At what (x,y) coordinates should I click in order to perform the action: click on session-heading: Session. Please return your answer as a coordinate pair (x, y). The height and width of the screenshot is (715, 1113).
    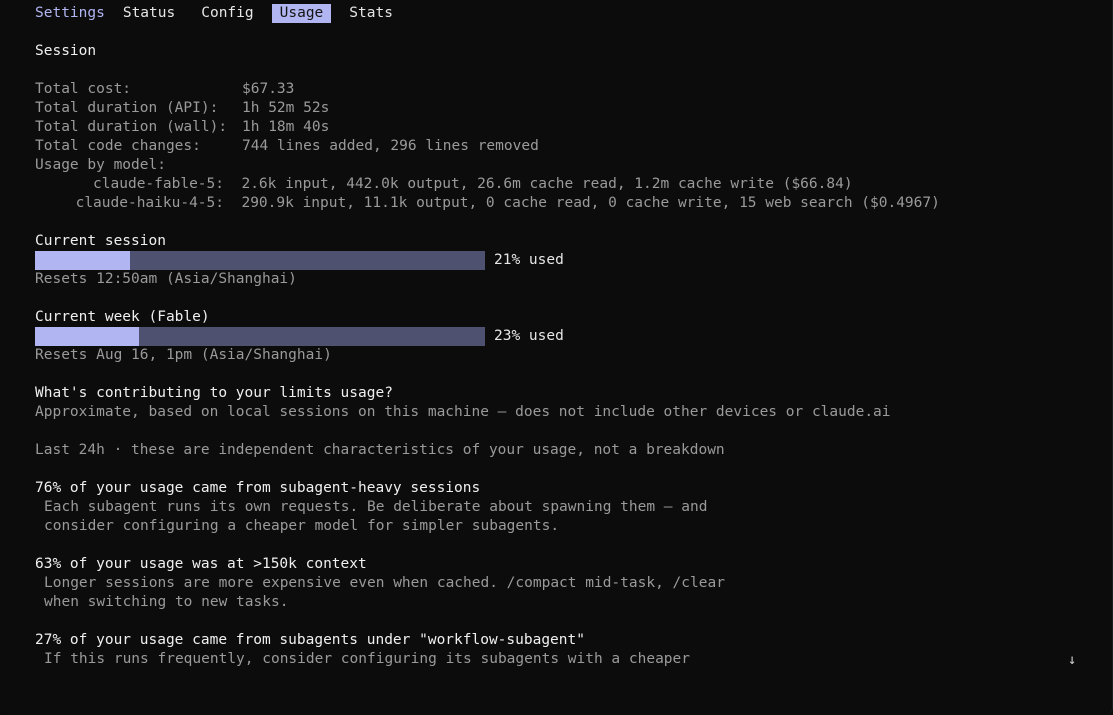
    Looking at the image, I should click on (66, 51).